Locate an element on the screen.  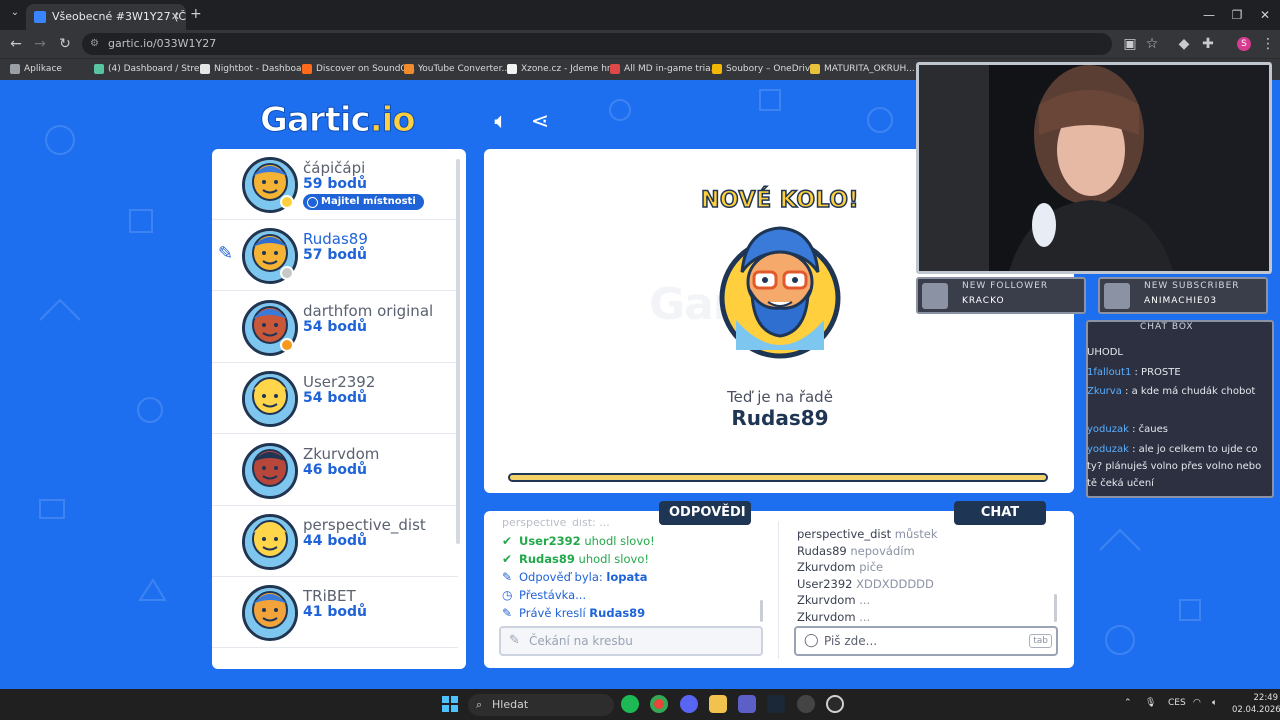
cast-icon: ▣ is located at coordinates (1130, 44).